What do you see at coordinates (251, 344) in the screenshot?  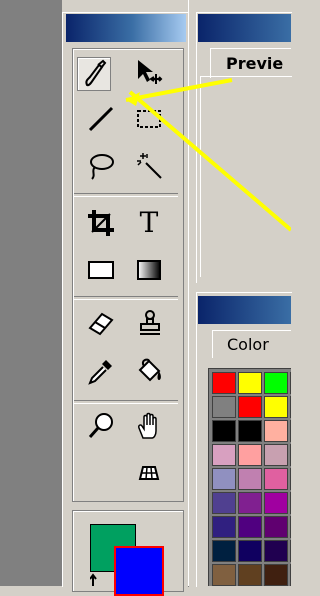 I see `tab-color: Color` at bounding box center [251, 344].